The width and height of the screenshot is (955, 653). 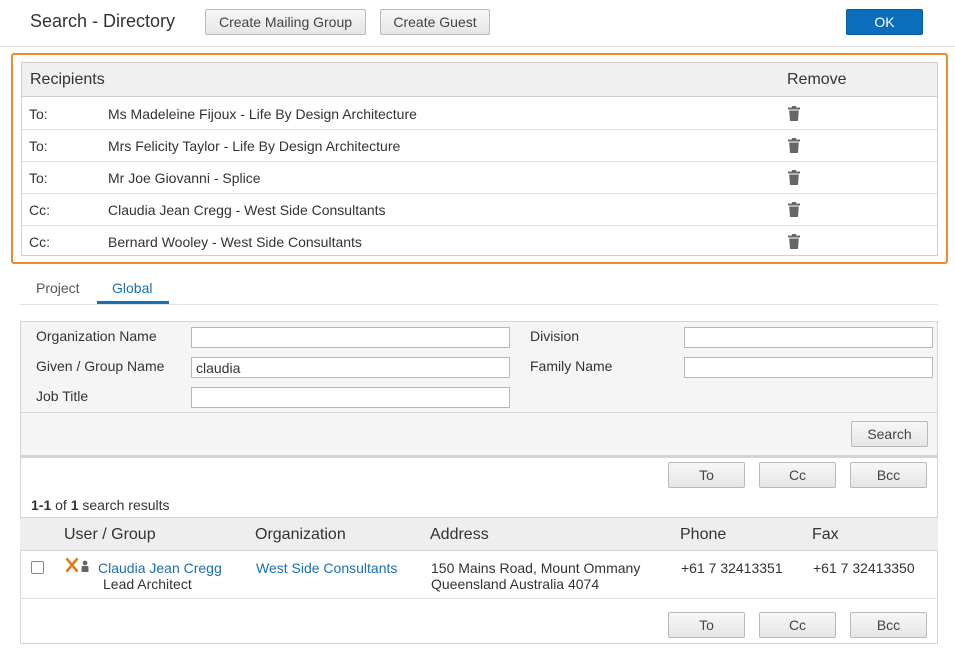 What do you see at coordinates (864, 568) in the screenshot?
I see `result-fax: +61 7 32413350` at bounding box center [864, 568].